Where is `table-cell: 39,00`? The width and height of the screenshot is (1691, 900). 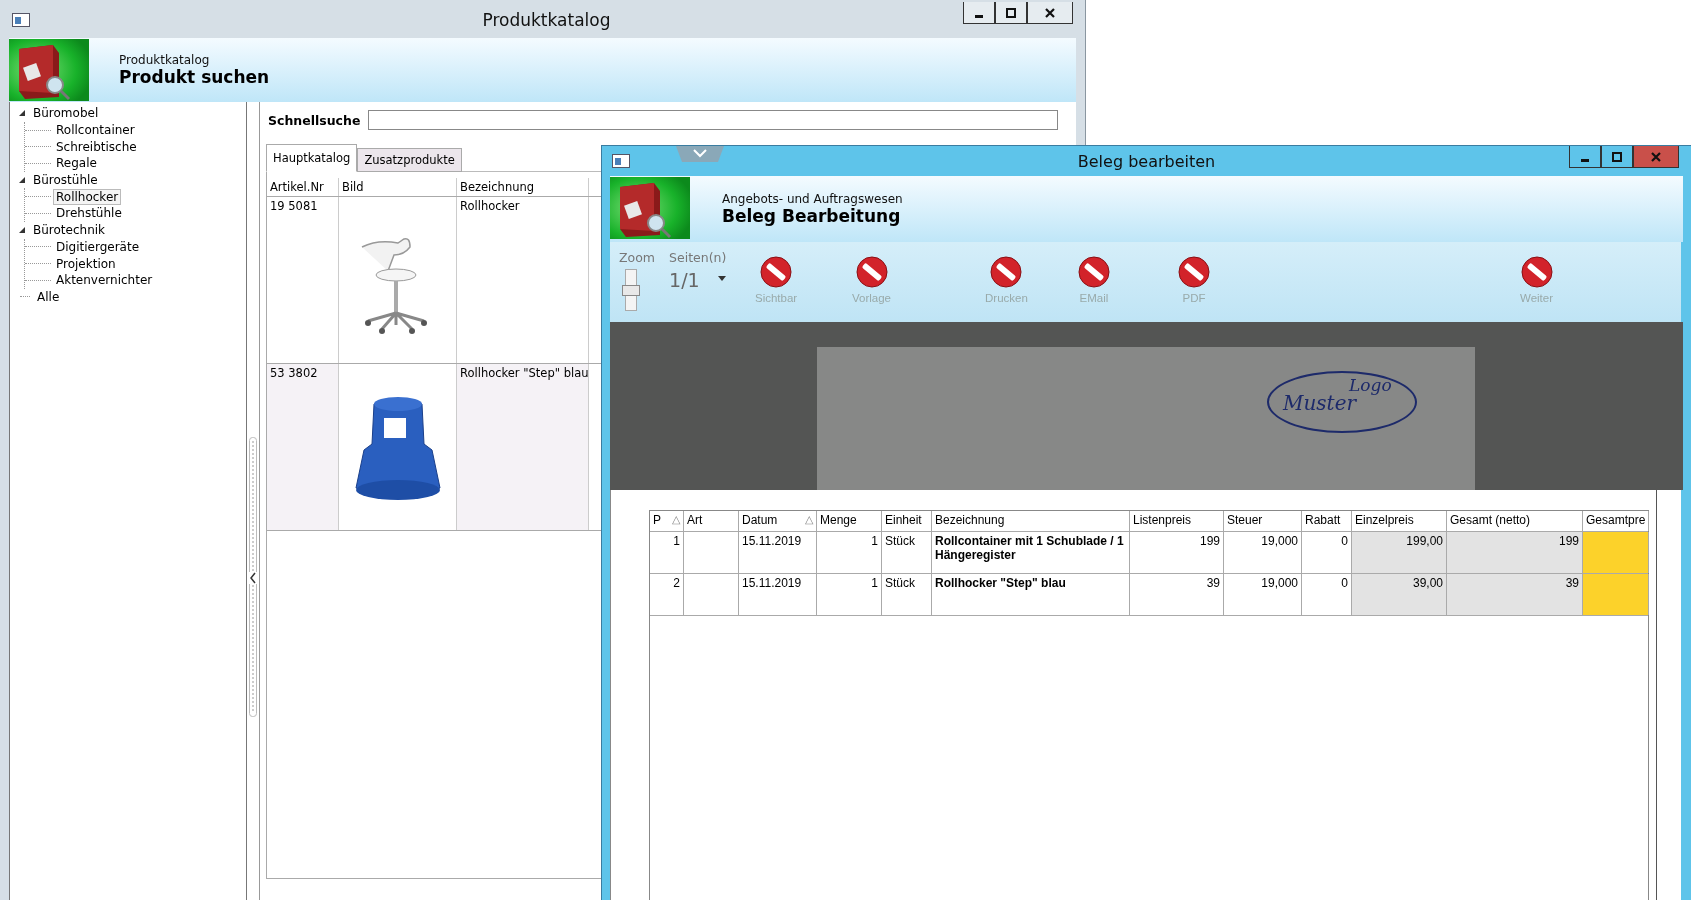 table-cell: 39,00 is located at coordinates (1399, 594).